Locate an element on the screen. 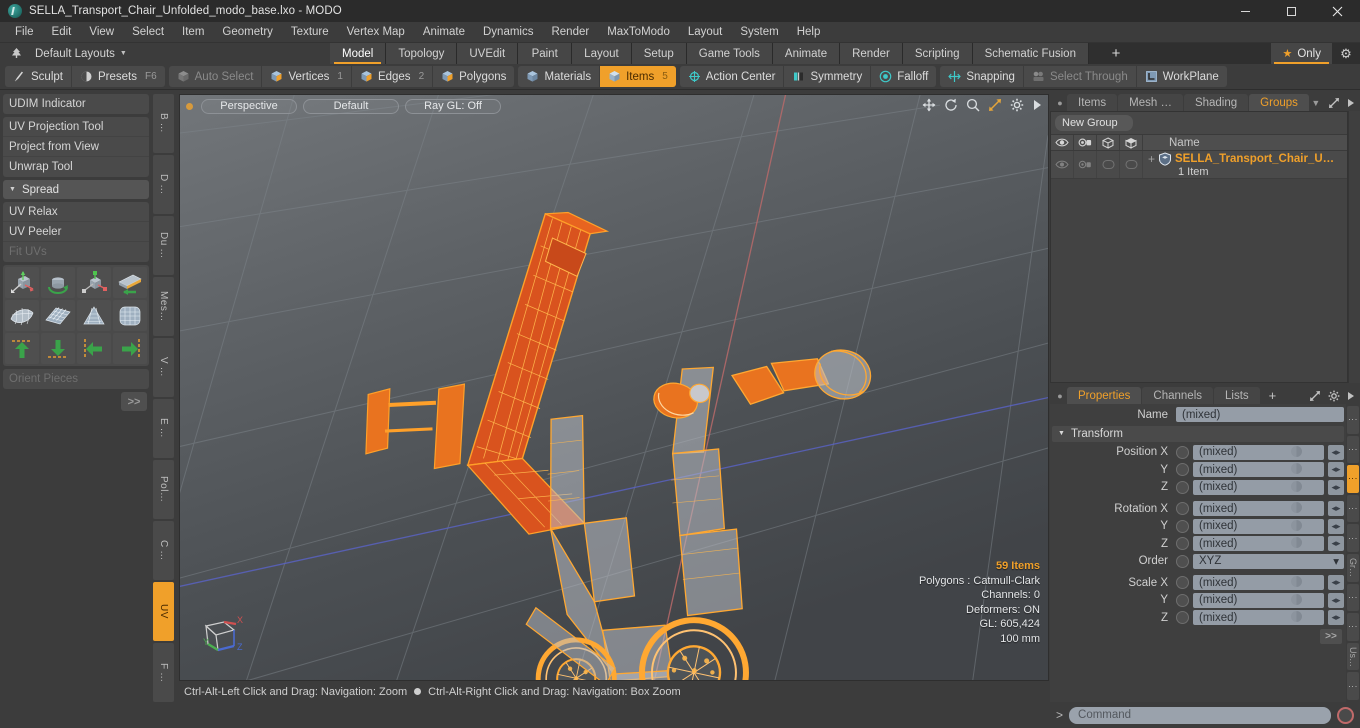  play-icon is located at coordinates (1351, 103).